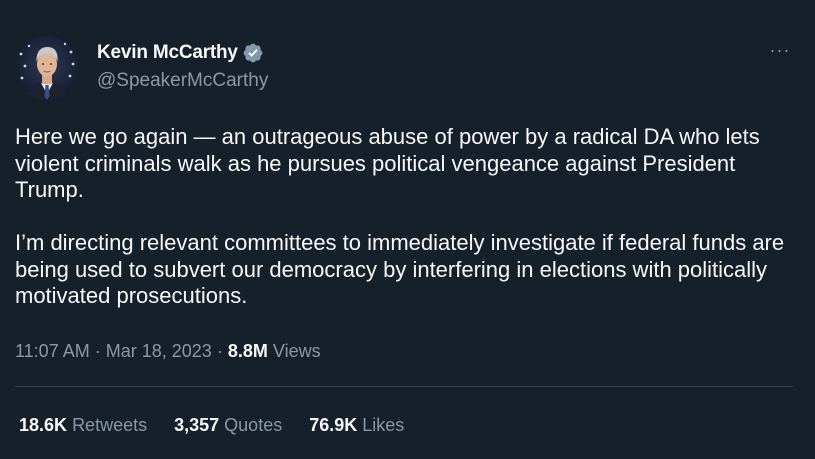  Describe the element at coordinates (110, 425) in the screenshot. I see `retweets-label: Retweets` at that location.